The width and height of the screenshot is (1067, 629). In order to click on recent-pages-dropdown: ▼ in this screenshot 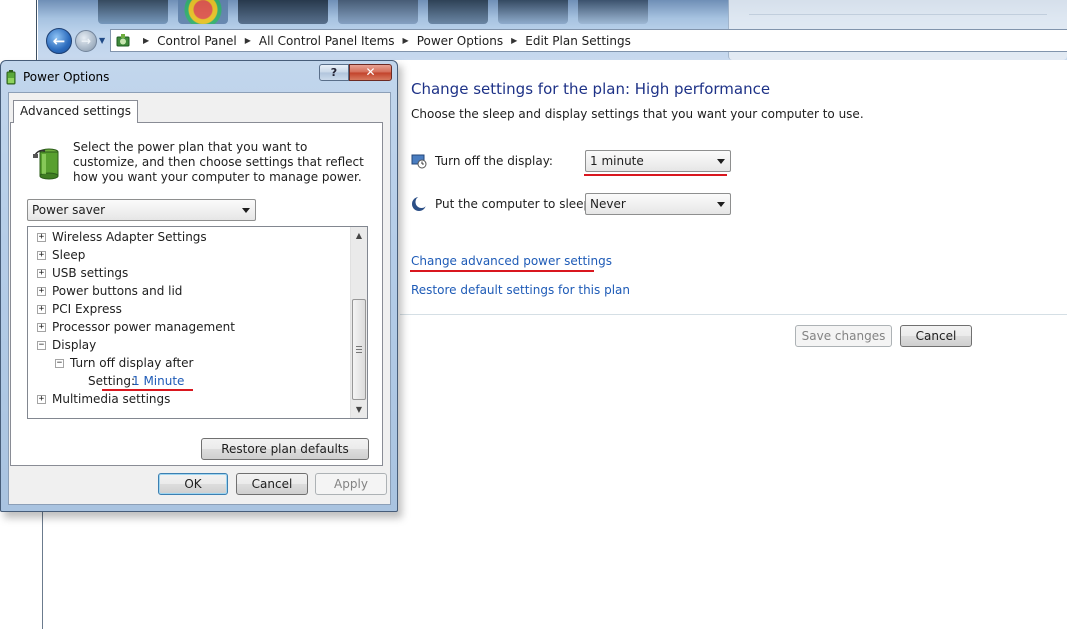, I will do `click(102, 40)`.